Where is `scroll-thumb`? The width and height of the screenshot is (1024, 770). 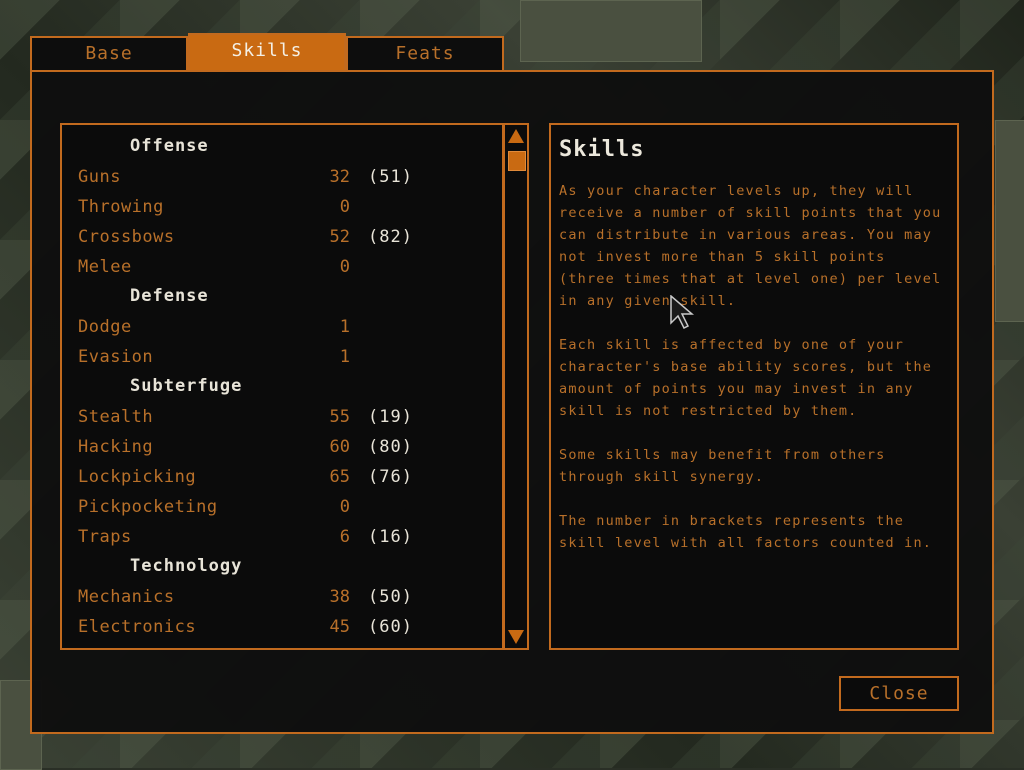 scroll-thumb is located at coordinates (517, 161).